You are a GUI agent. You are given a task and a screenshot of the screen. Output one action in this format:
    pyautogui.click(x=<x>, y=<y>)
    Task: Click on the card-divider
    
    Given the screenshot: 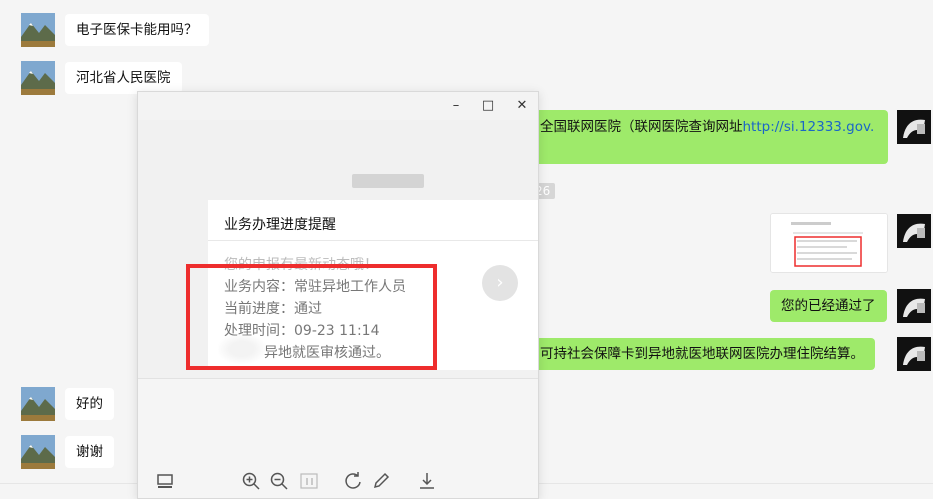 What is the action you would take?
    pyautogui.click(x=373, y=240)
    